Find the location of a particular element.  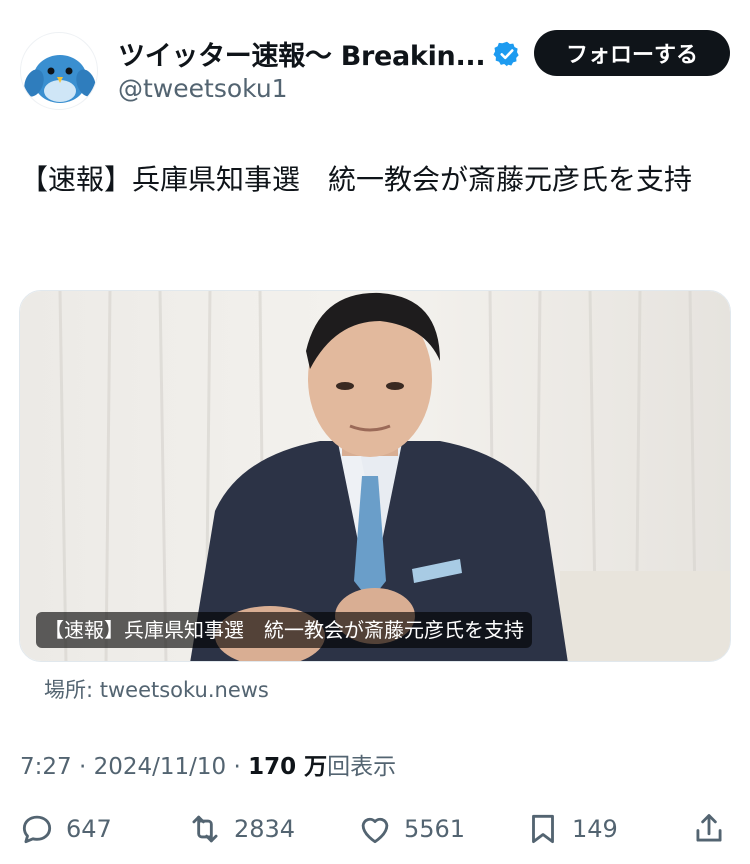

bookmark-button: 149 is located at coordinates (571, 829).